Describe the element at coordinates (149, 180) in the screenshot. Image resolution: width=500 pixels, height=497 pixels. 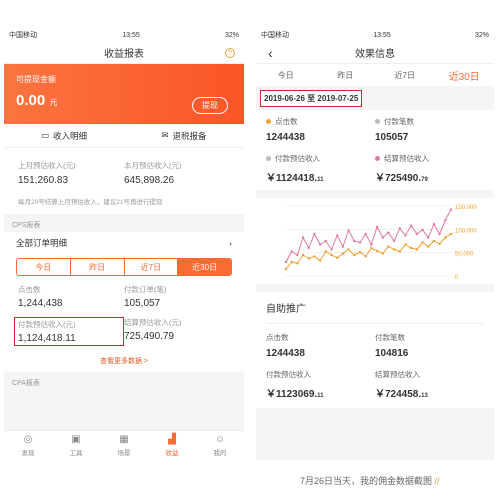
I see `this-month-value: 645,898.26` at that location.